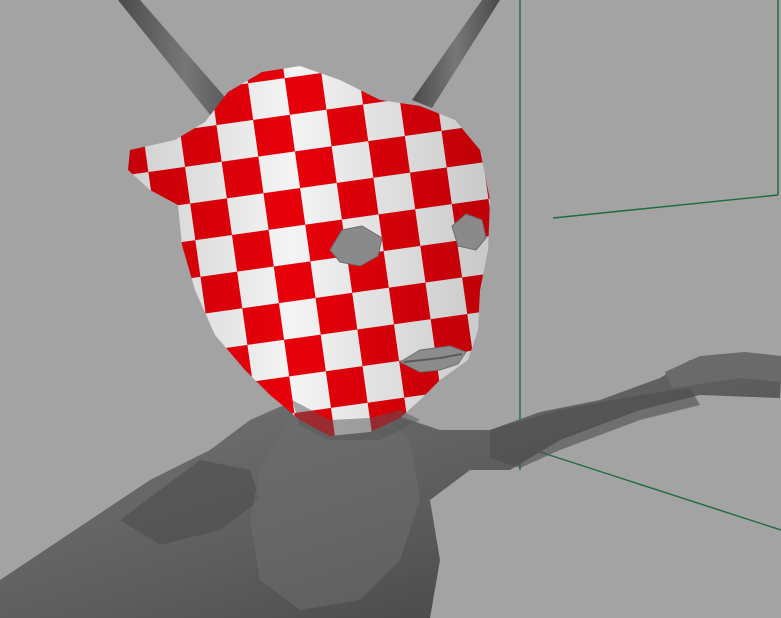 Image resolution: width=781 pixels, height=618 pixels. I want to click on right-arm-shadow, so click(595, 428).